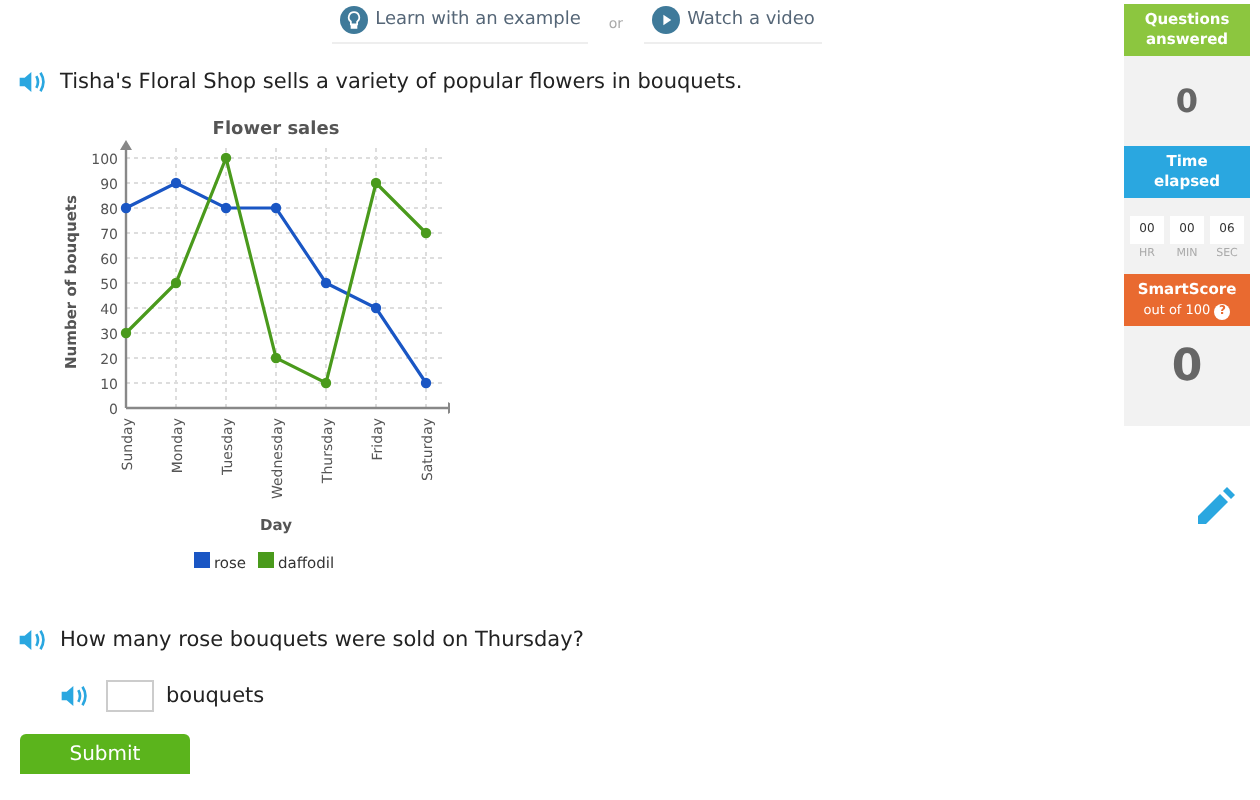 Image resolution: width=1260 pixels, height=800 pixels. Describe the element at coordinates (215, 696) in the screenshot. I see `unit-label: bouquets` at that location.